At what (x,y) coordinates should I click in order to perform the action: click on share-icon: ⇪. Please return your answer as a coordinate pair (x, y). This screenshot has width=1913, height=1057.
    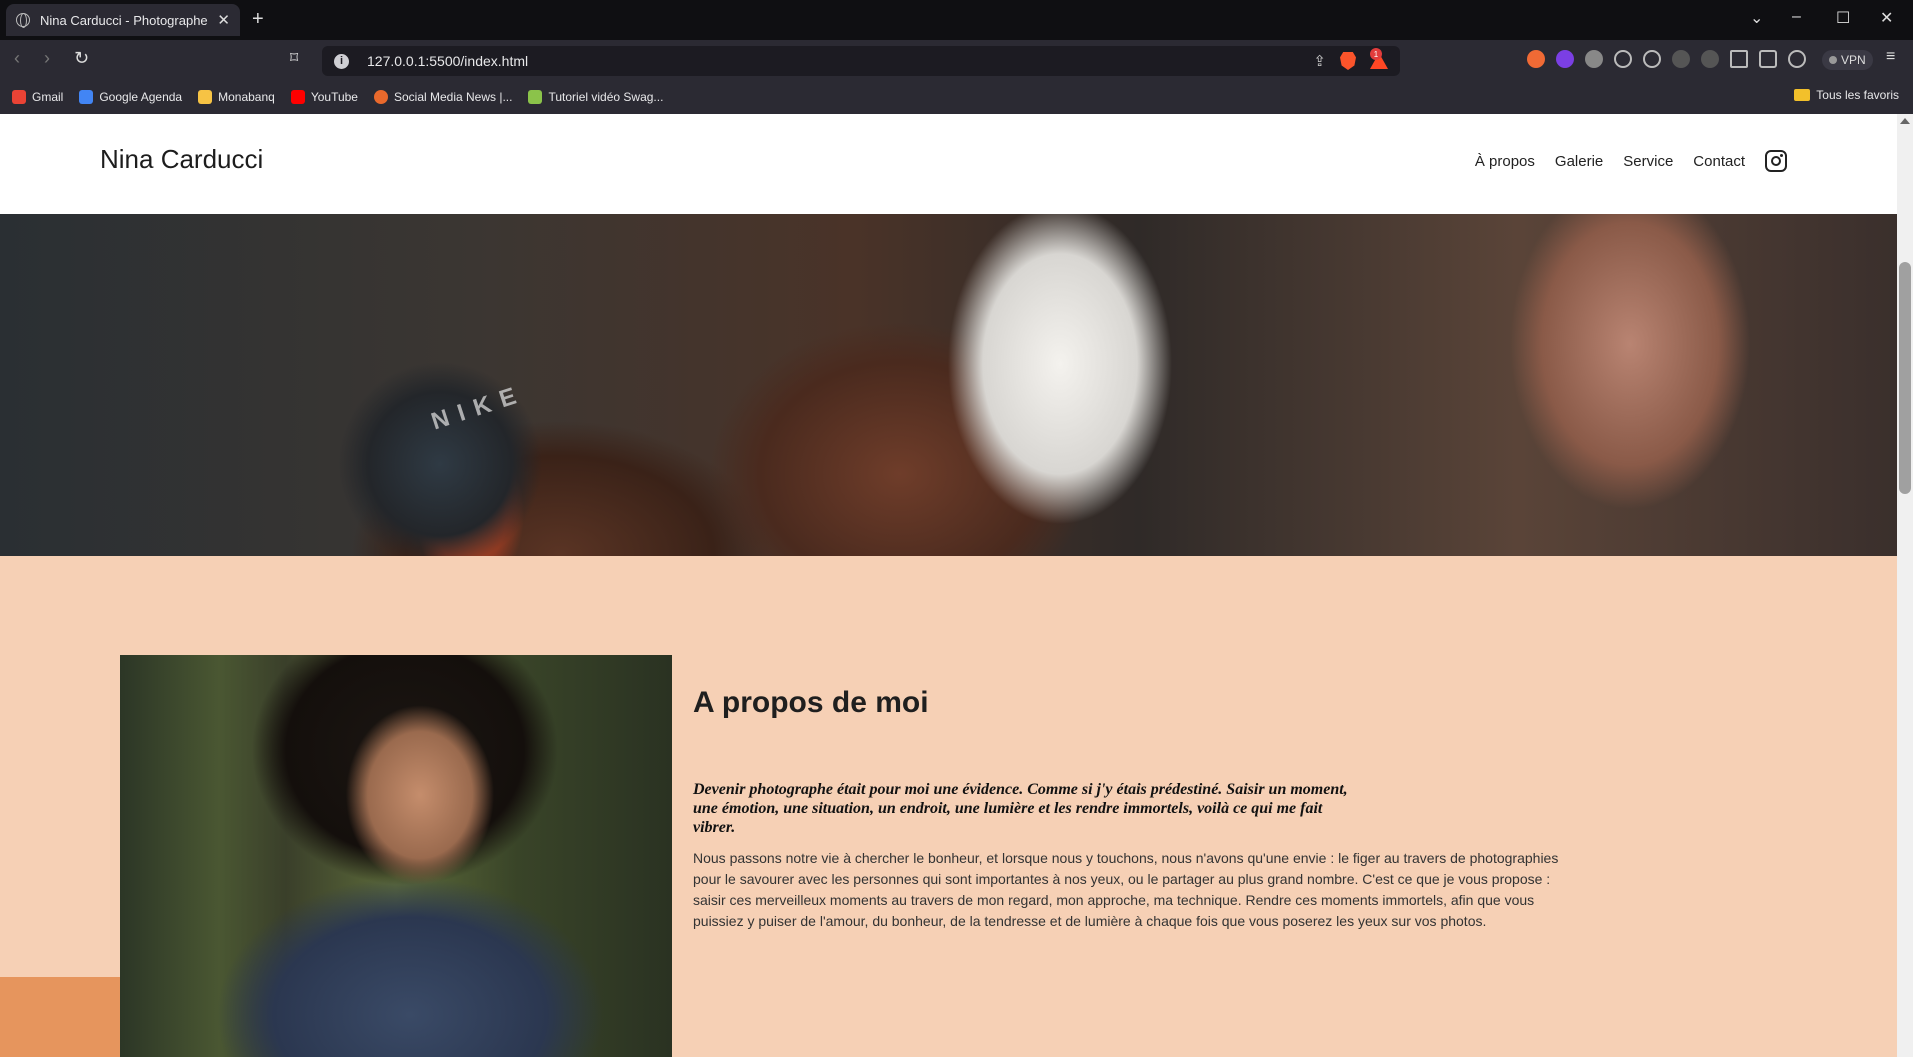
    Looking at the image, I should click on (1319, 61).